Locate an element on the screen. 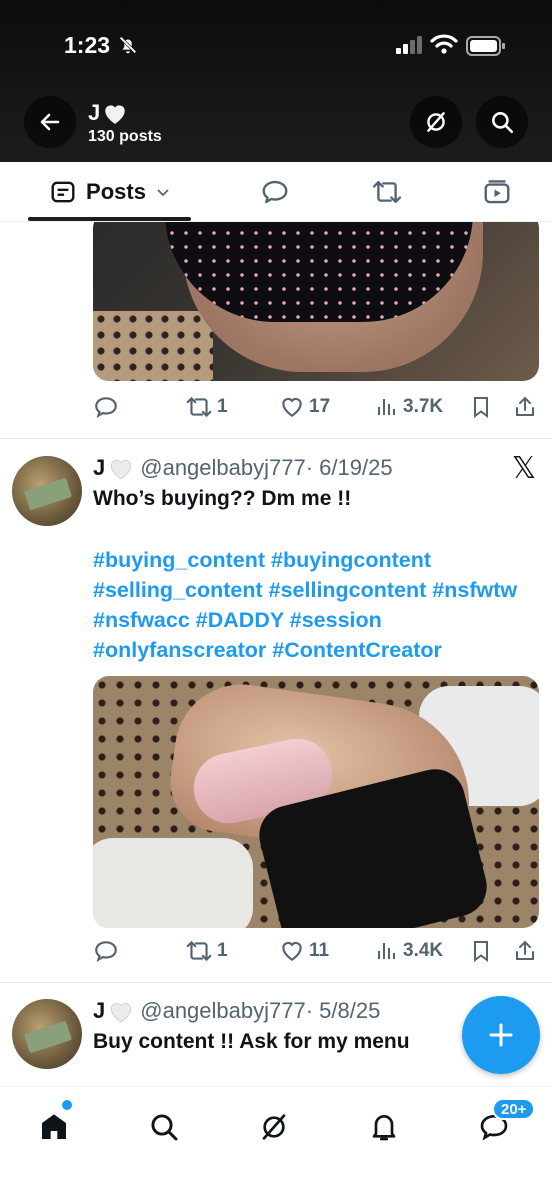  arrow-left-icon is located at coordinates (50, 122).